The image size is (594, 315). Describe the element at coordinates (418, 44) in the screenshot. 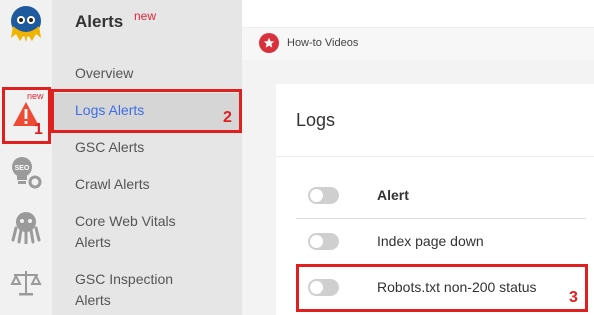

I see `howto-bar: How-to Videos` at that location.